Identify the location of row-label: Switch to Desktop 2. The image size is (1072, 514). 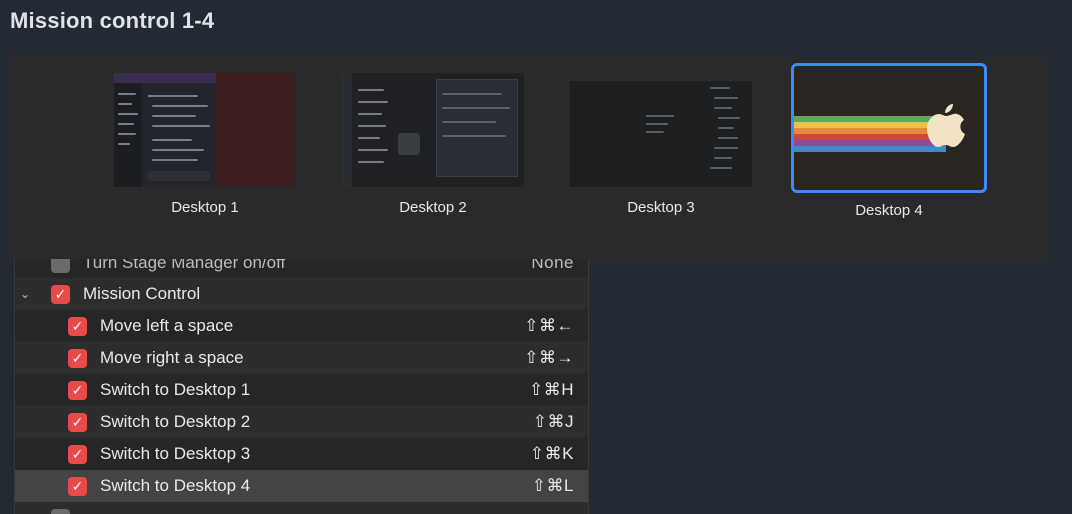
(175, 421).